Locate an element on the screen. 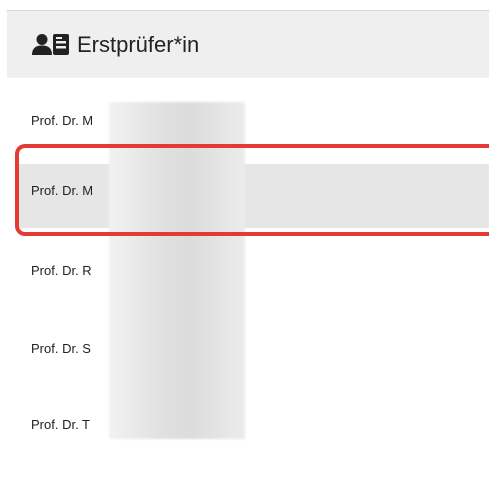 This screenshot has width=489, height=479. examiner-name: Prof. Dr. R is located at coordinates (61, 270).